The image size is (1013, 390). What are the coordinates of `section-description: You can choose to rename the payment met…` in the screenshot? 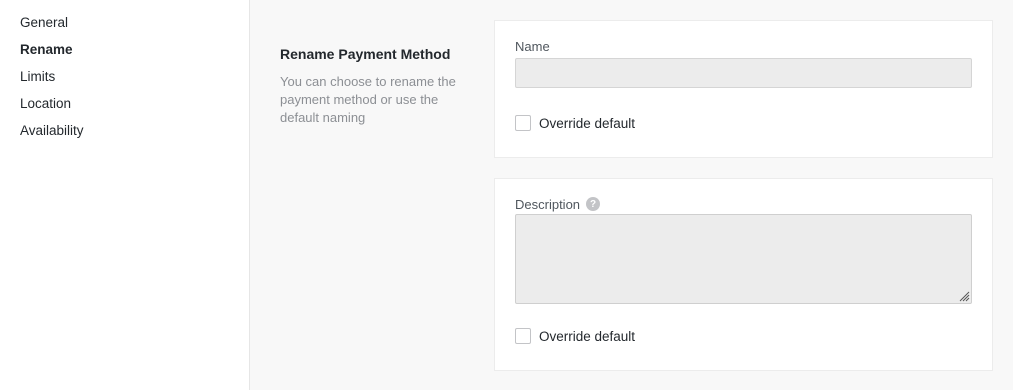 It's located at (368, 99).